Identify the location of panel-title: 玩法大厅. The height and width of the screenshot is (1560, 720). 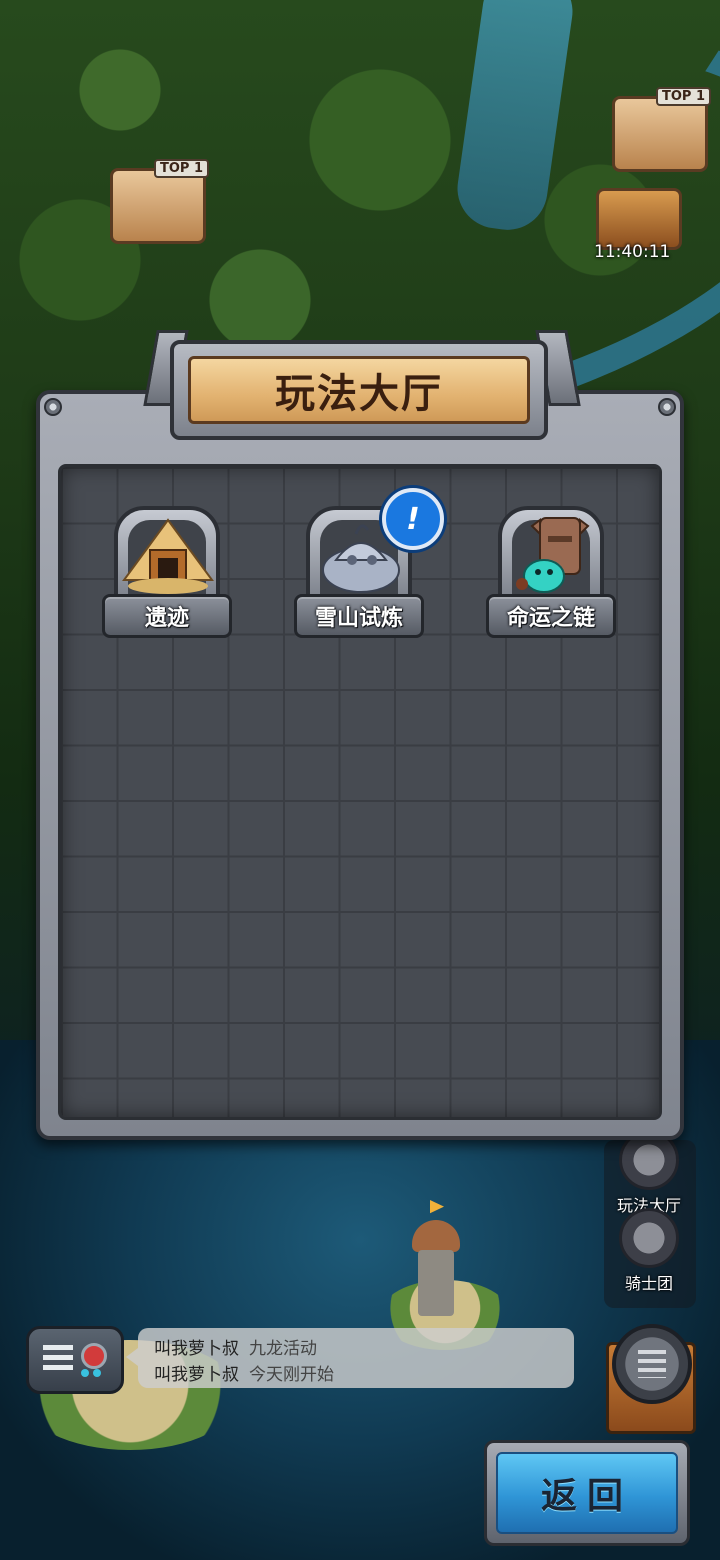
(359, 394).